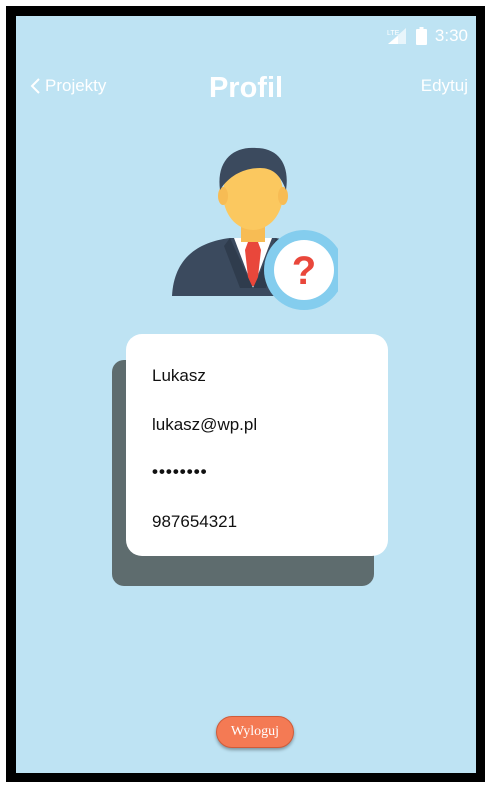 This screenshot has height=788, width=491. What do you see at coordinates (451, 35) in the screenshot?
I see `status-time: 3:30` at bounding box center [451, 35].